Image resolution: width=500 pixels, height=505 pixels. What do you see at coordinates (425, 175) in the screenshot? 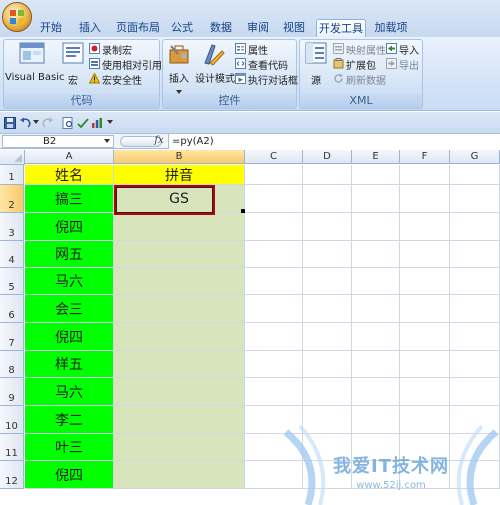
I see `cell-f1` at bounding box center [425, 175].